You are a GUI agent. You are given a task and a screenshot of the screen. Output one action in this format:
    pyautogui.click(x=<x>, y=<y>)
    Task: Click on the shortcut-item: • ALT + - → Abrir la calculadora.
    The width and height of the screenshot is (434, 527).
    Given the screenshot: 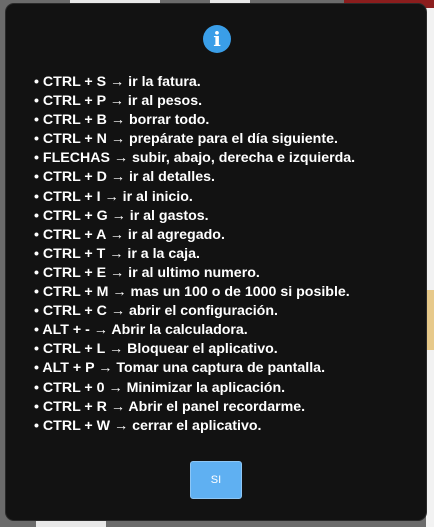 What is the action you would take?
    pyautogui.click(x=141, y=330)
    